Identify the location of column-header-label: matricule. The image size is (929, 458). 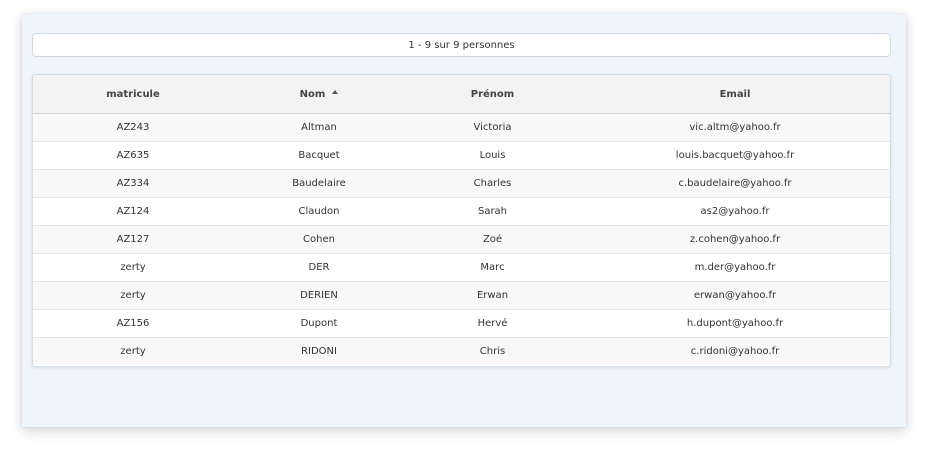
(133, 94).